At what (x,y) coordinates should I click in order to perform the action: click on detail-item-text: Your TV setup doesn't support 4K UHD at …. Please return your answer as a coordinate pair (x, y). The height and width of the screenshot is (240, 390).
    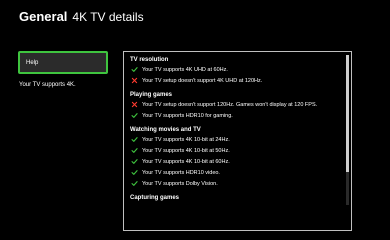
    Looking at the image, I should click on (202, 80).